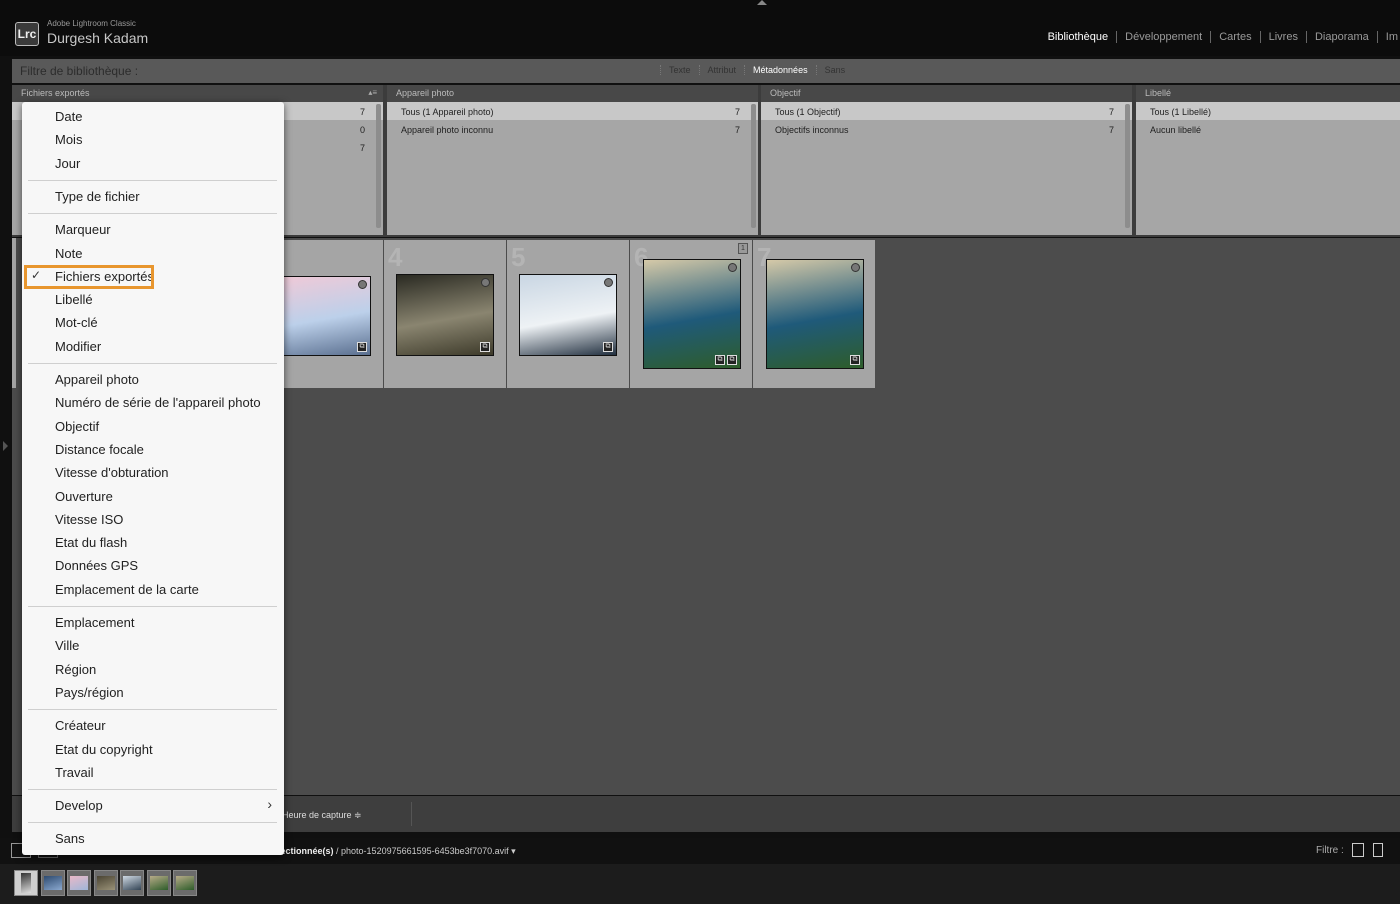  What do you see at coordinates (834, 70) in the screenshot?
I see `filter-mode-3: Sans` at bounding box center [834, 70].